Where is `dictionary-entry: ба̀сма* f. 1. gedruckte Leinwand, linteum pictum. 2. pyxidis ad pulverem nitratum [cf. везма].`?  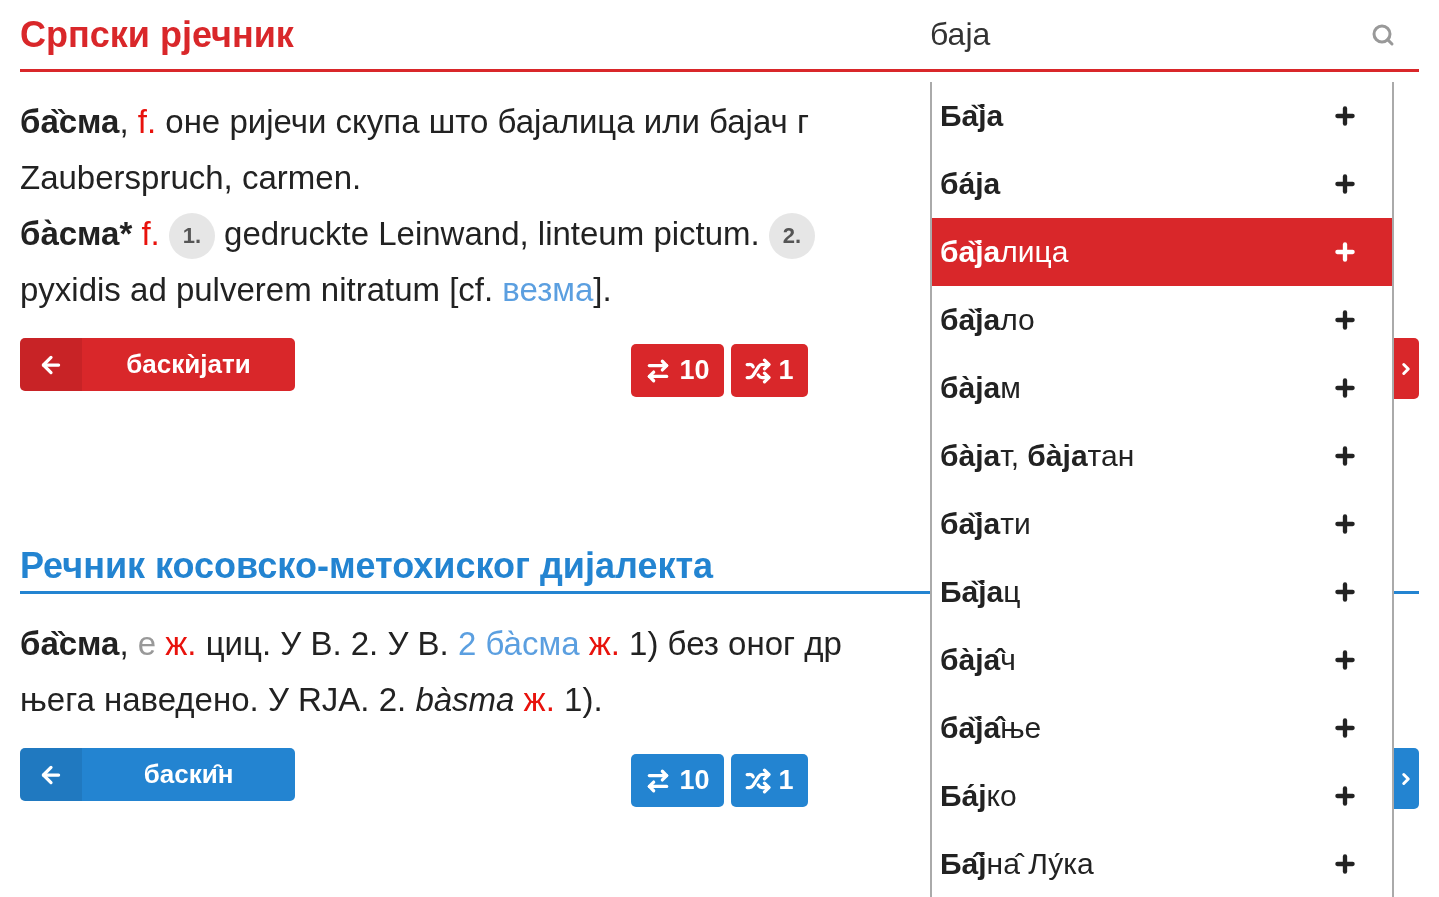
dictionary-entry: ба̀сма* f. 1. gedruckte Leinwand, linteum pictum. 2. pyxidis ad pulverem nitratum [cf. везма]. is located at coordinates (472, 262).